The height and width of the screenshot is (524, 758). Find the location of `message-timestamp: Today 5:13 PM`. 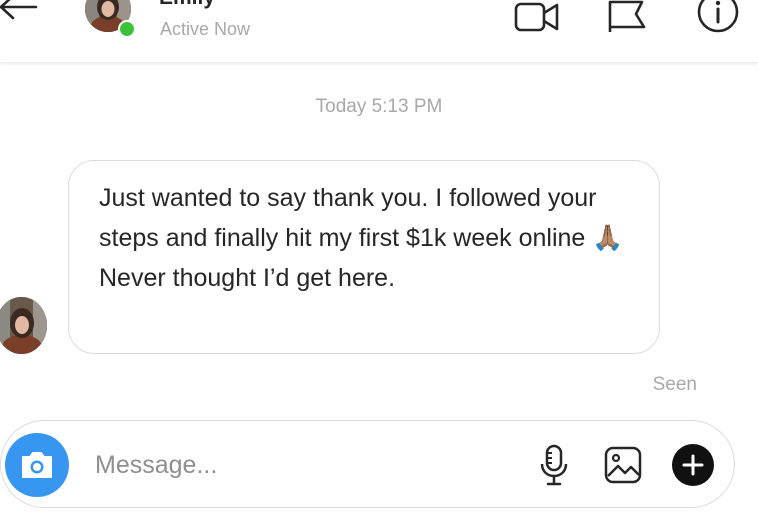

message-timestamp: Today 5:13 PM is located at coordinates (379, 106).